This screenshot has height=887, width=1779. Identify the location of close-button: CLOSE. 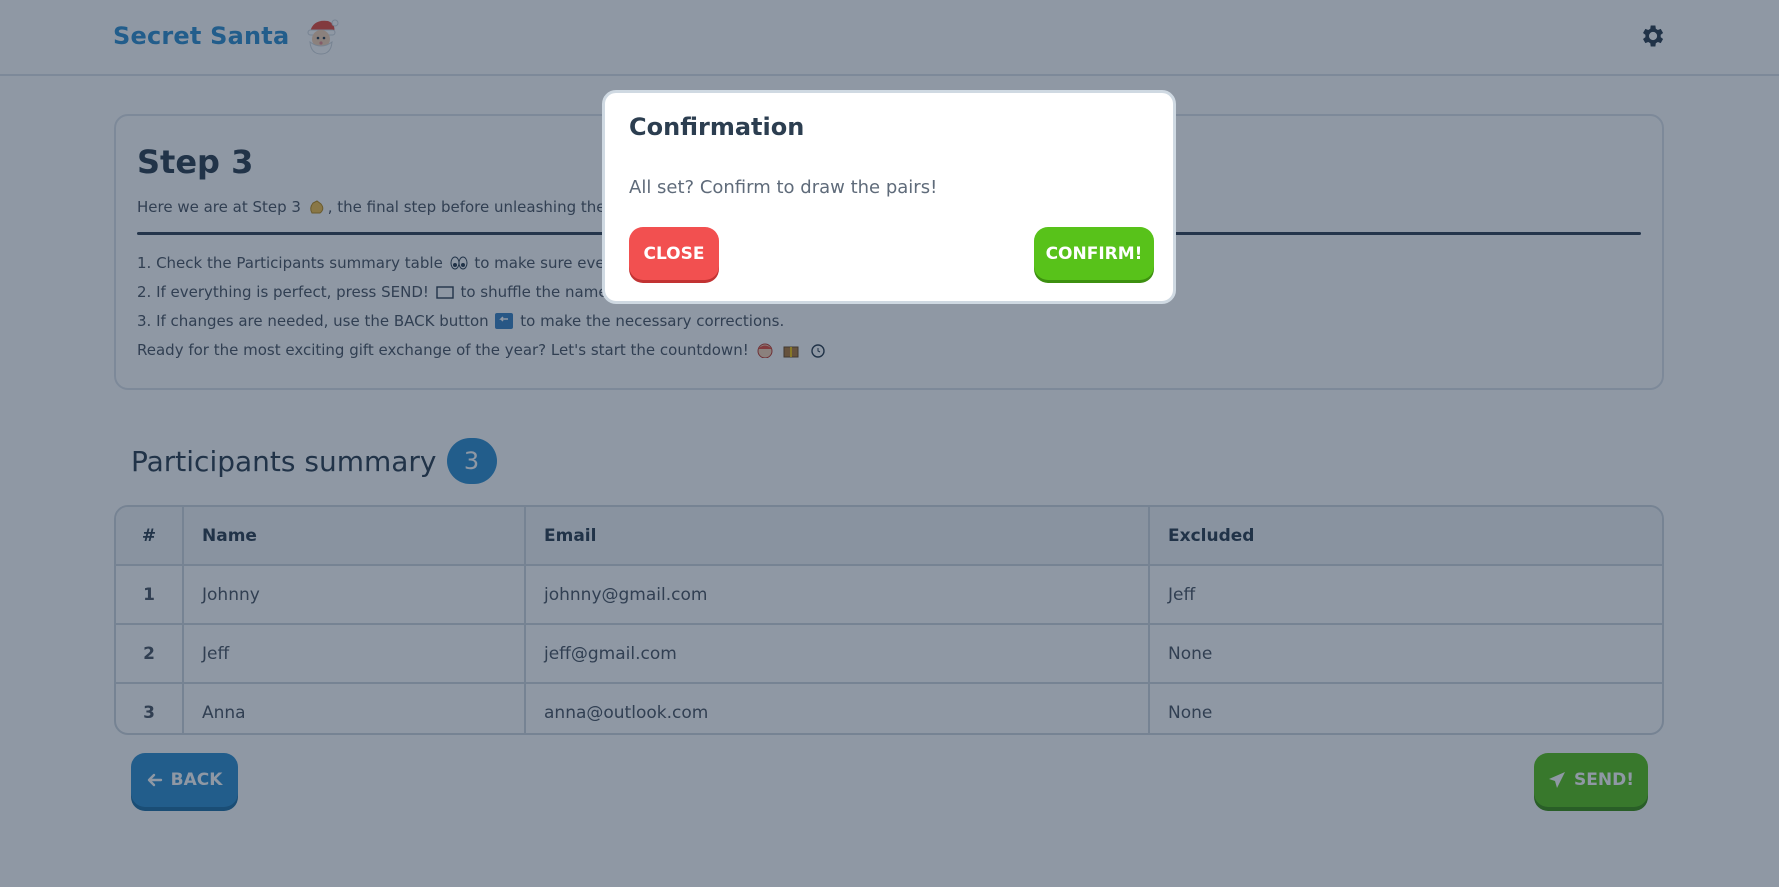
(674, 253).